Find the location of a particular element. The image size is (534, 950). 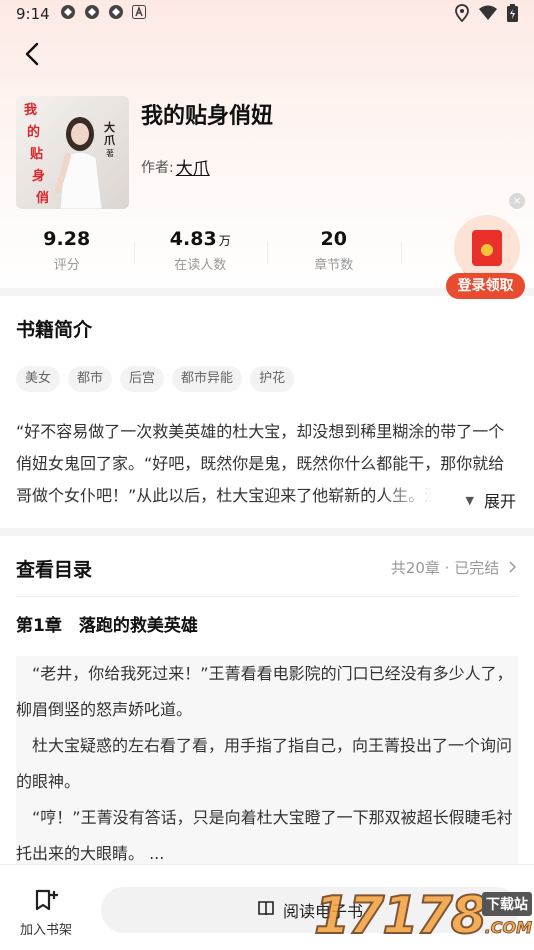

chapter-title: 第1章 落跑的救美英雄 is located at coordinates (107, 623).